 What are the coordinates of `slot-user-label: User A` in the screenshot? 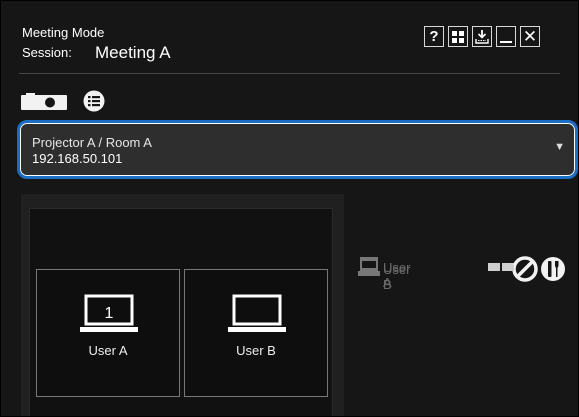 It's located at (108, 350).